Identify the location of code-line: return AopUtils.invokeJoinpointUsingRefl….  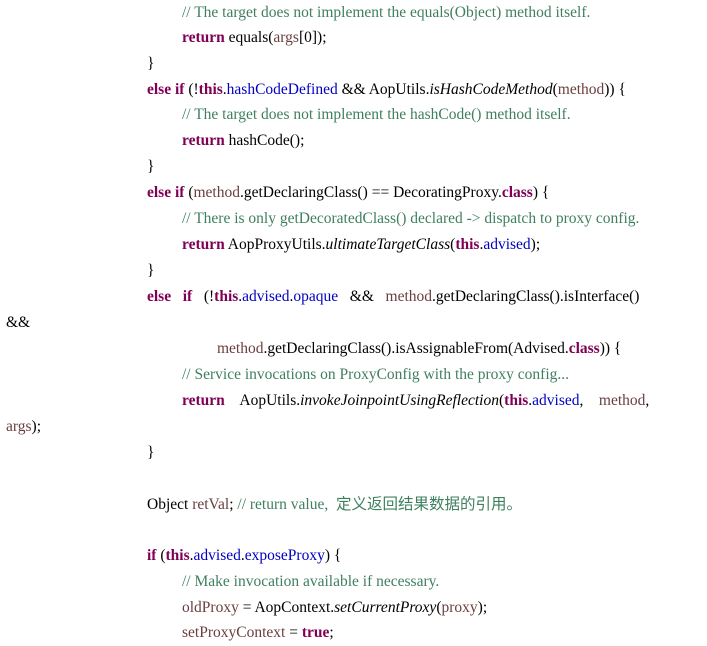
(415, 401).